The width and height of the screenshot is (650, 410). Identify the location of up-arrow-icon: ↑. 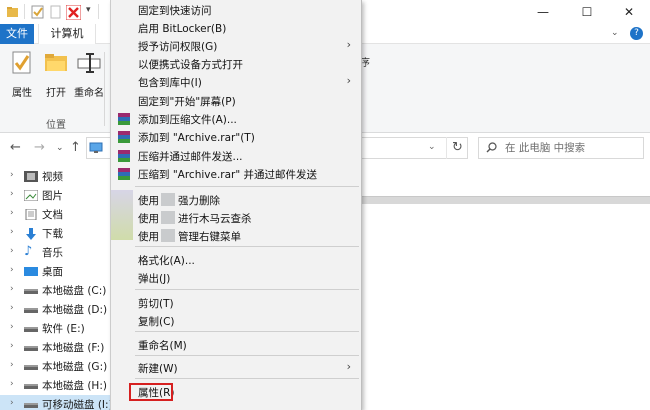
(75, 147).